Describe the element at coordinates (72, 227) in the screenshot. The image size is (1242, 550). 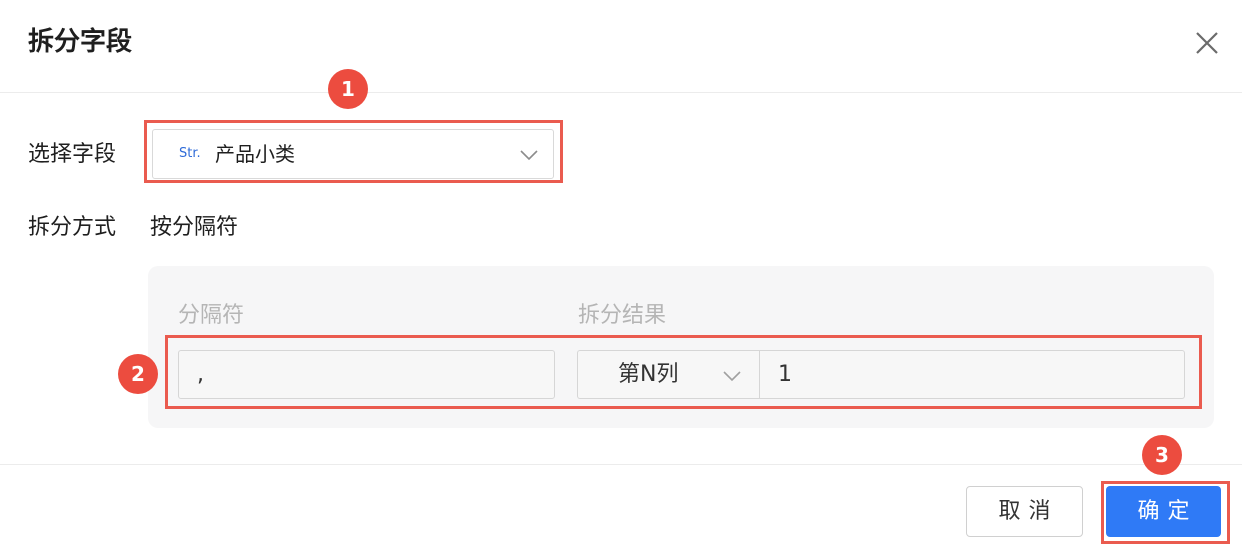
I see `method-label: 拆分方式` at that location.